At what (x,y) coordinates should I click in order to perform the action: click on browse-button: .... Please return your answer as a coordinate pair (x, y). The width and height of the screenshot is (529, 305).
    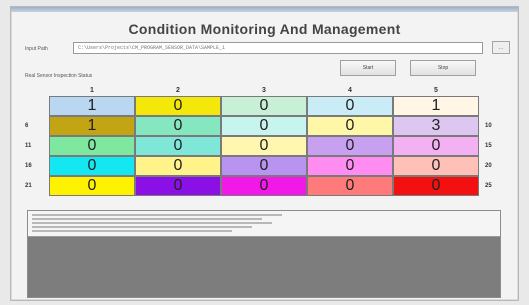
    Looking at the image, I should click on (501, 47).